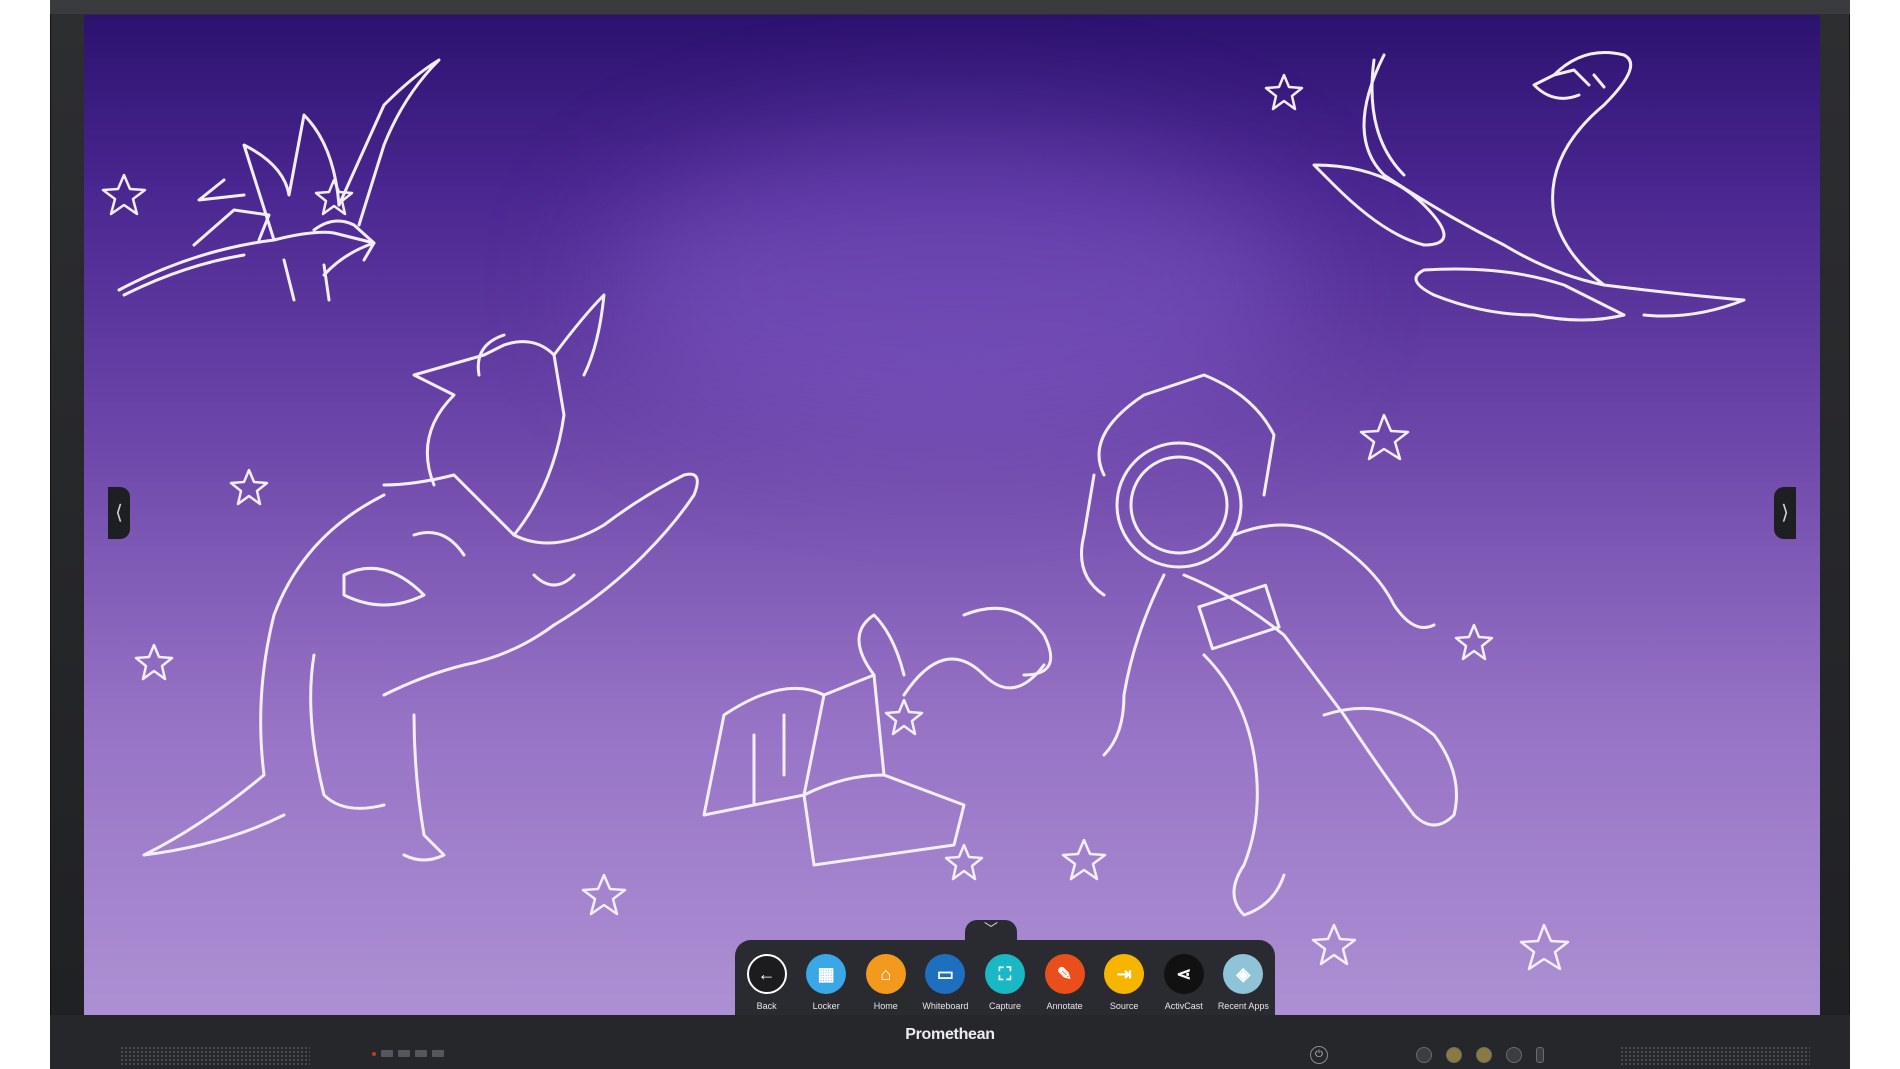 This screenshot has height=1069, width=1900. Describe the element at coordinates (1529, 186) in the screenshot. I see `plesiosaur-sketch` at that location.